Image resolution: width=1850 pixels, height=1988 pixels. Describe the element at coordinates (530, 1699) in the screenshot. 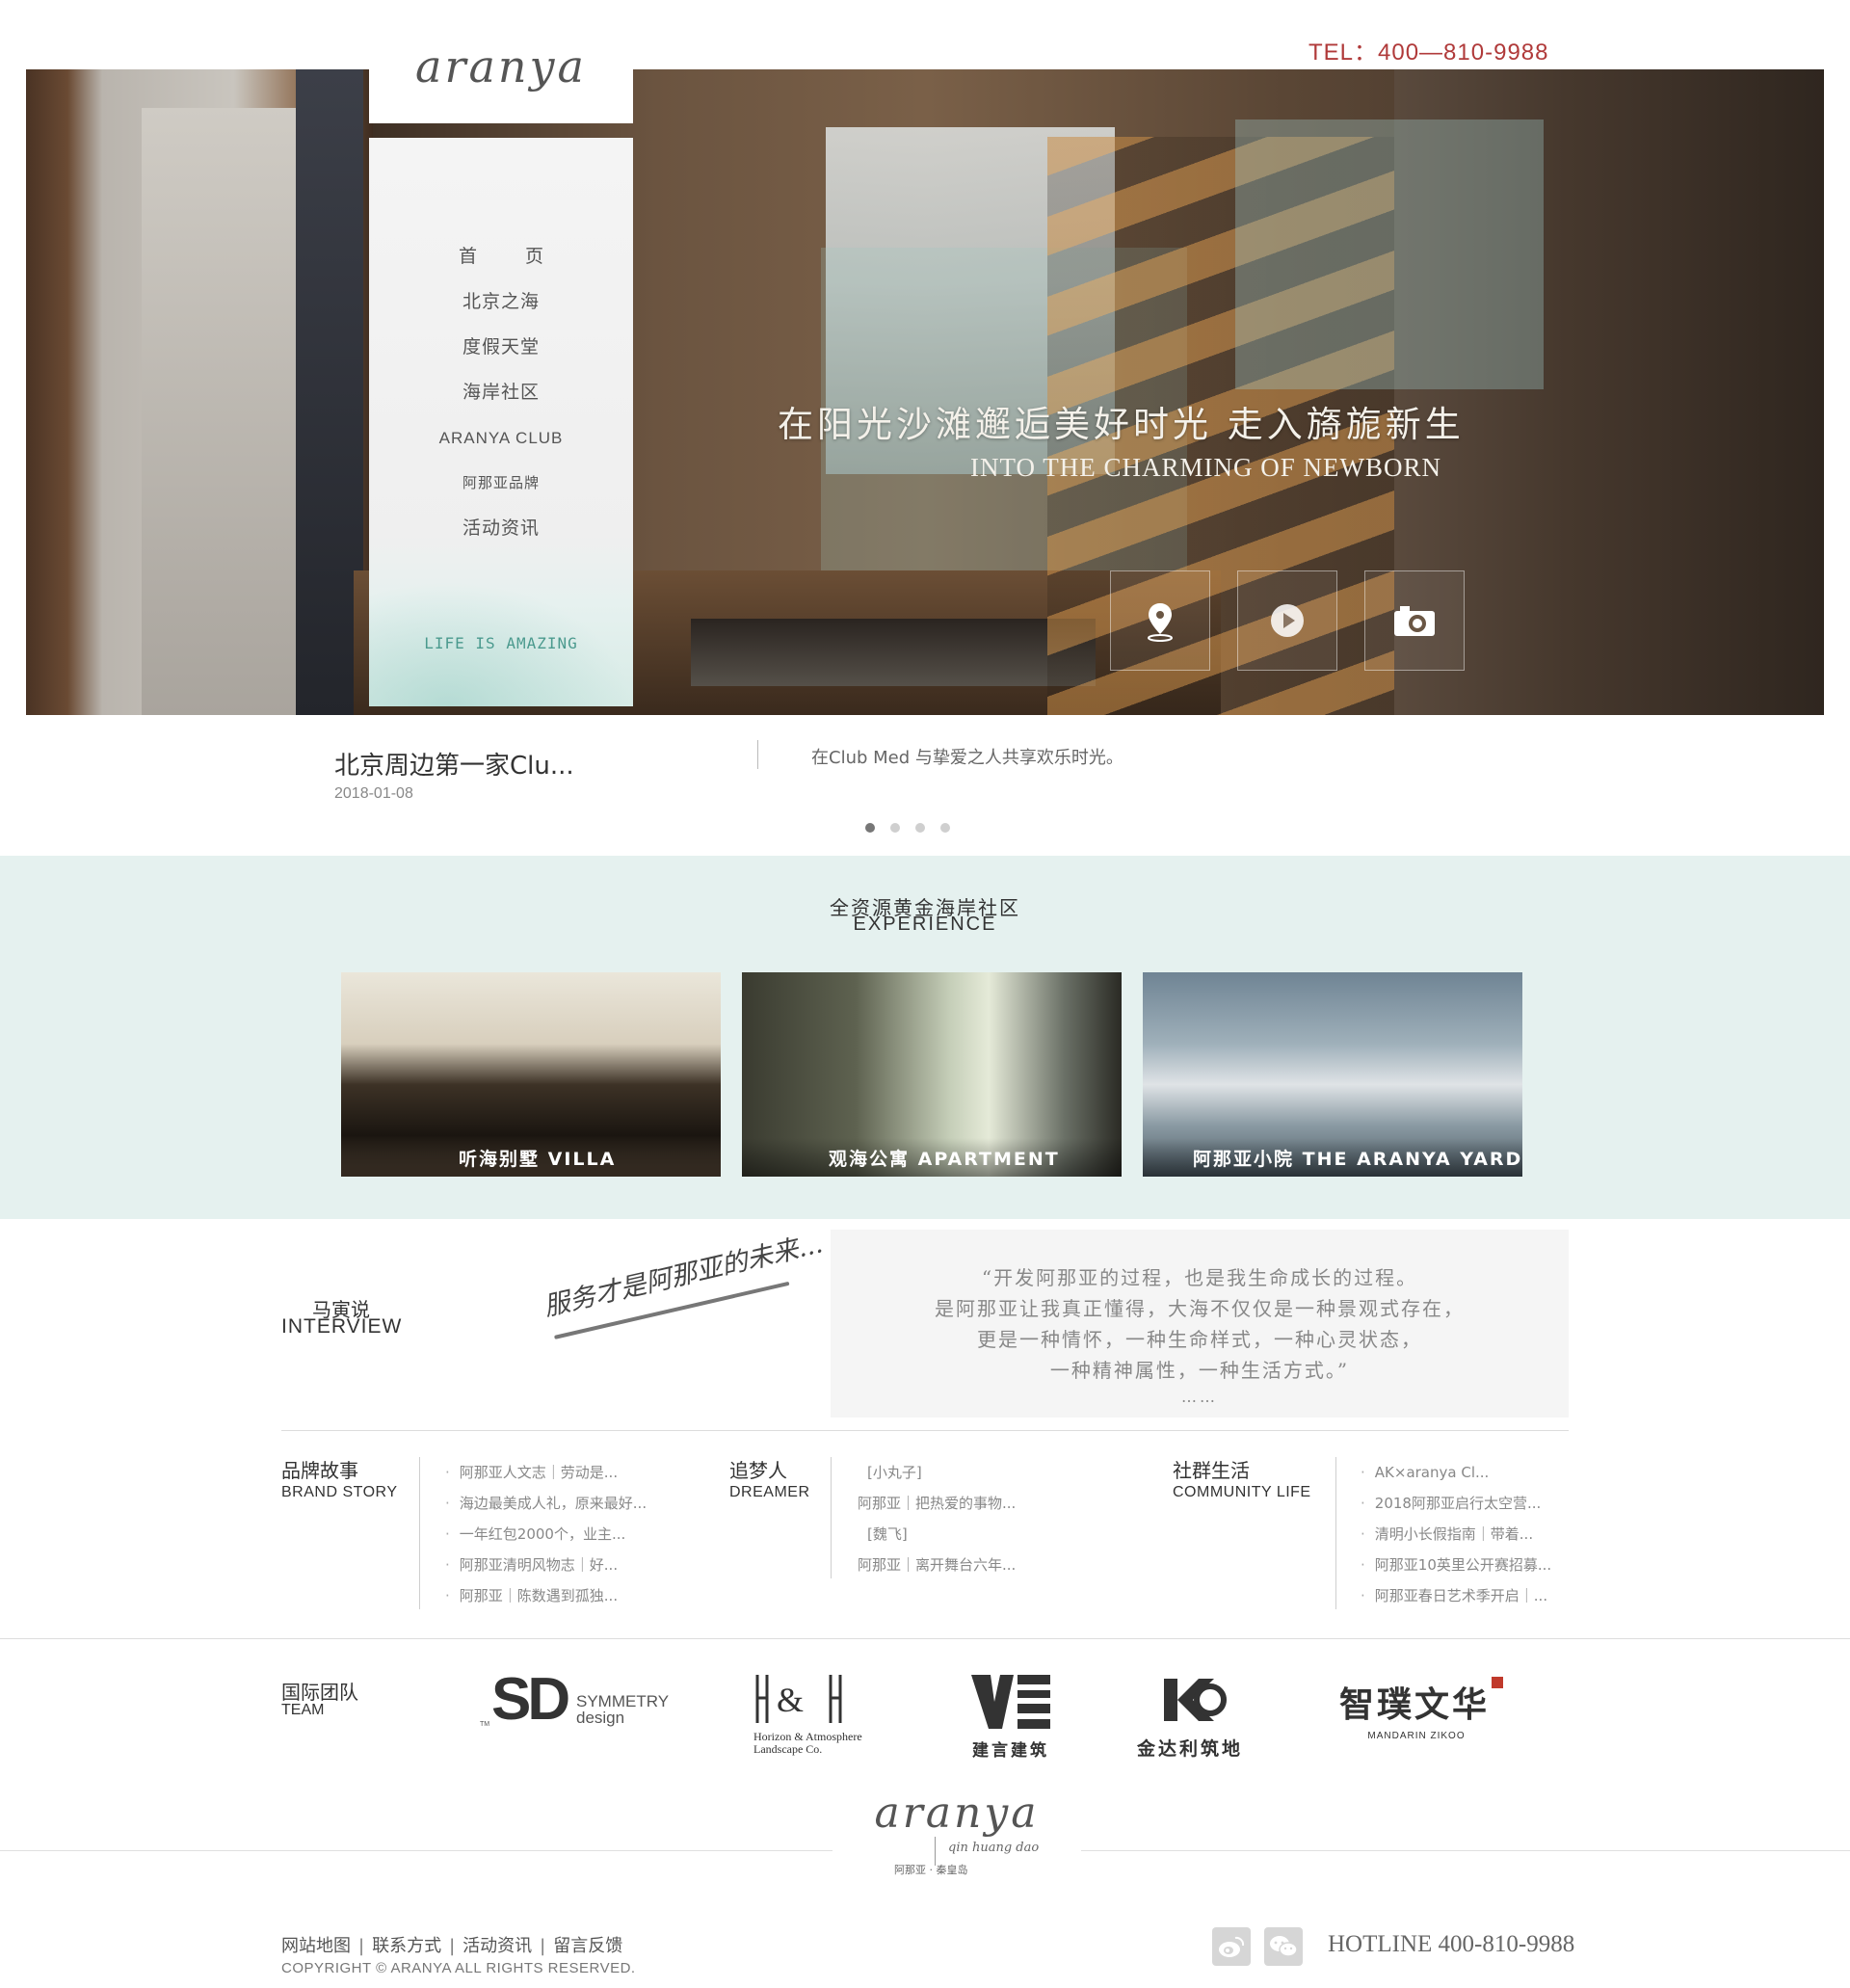

I see `partner-mark: SD` at that location.